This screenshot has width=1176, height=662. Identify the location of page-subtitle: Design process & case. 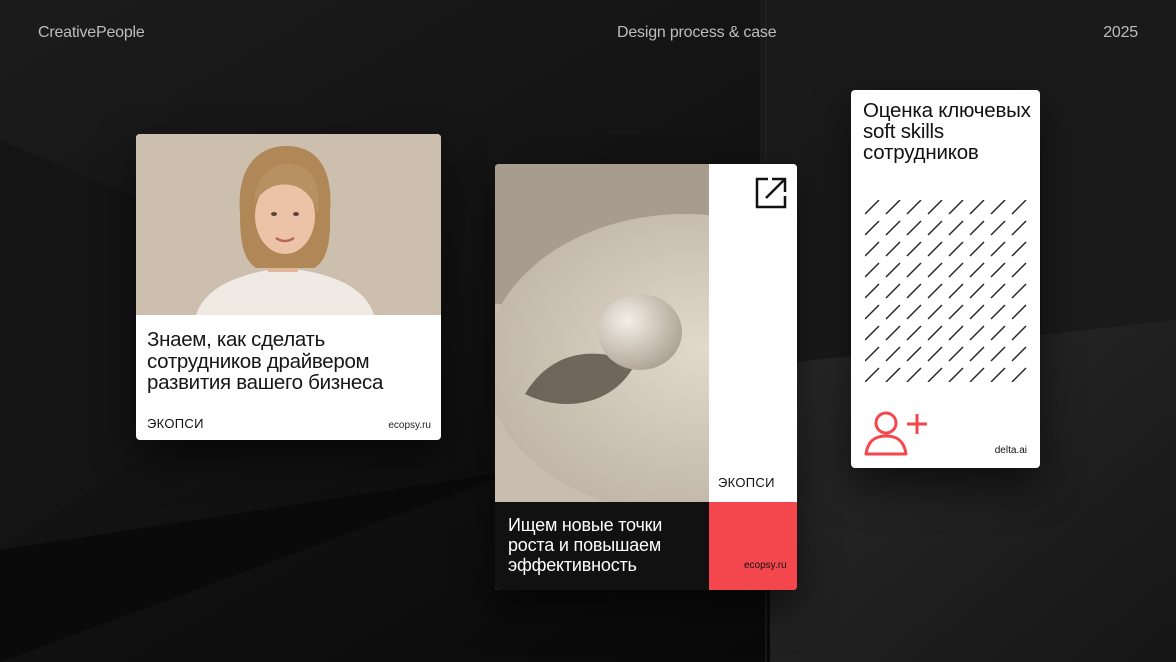
(697, 32).